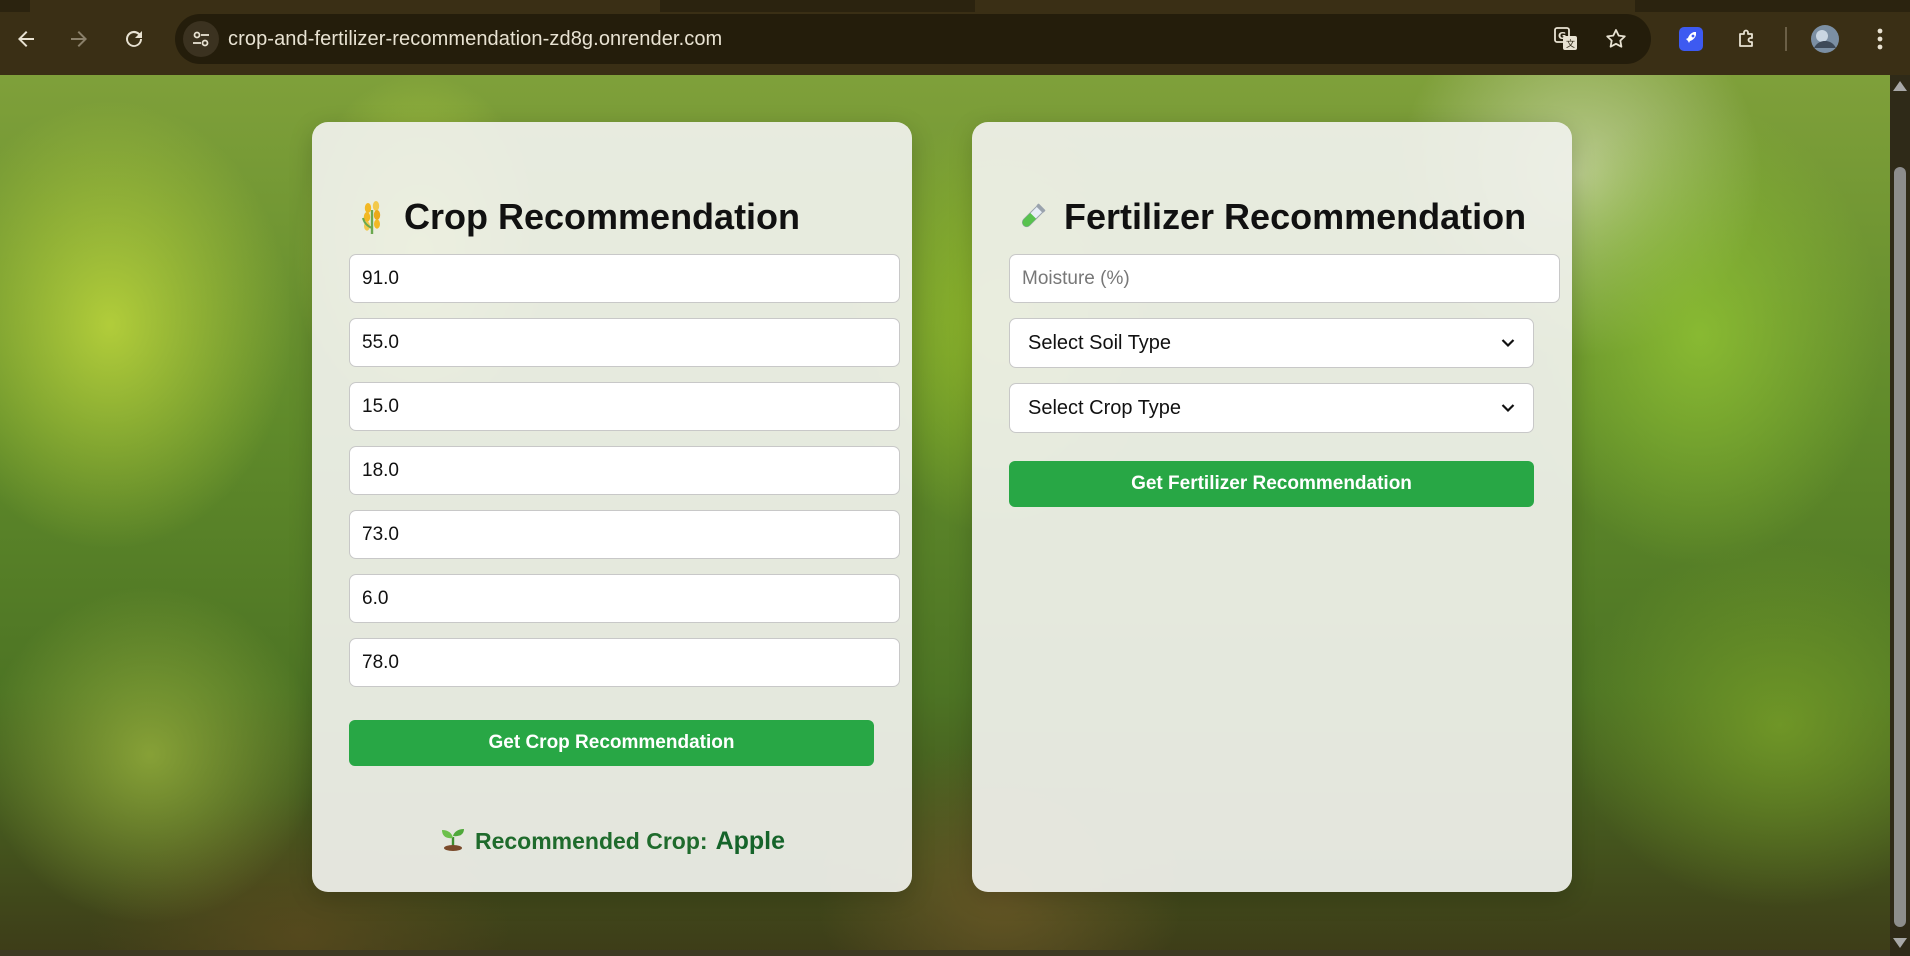  I want to click on arrow-right-icon, so click(79, 39).